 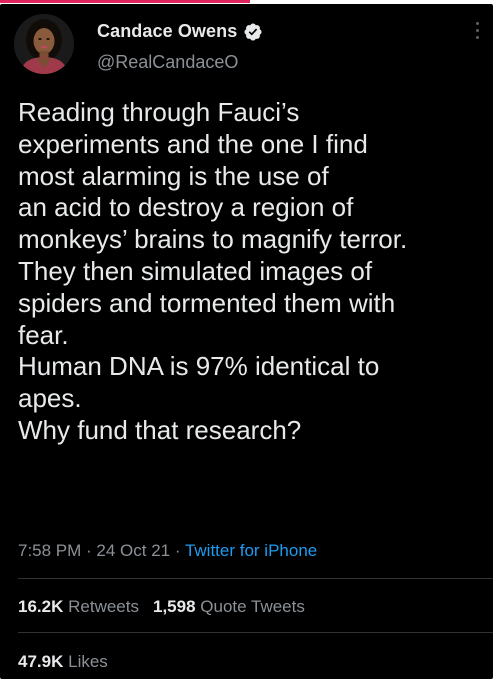 I want to click on verified-badge-icon, so click(x=253, y=32).